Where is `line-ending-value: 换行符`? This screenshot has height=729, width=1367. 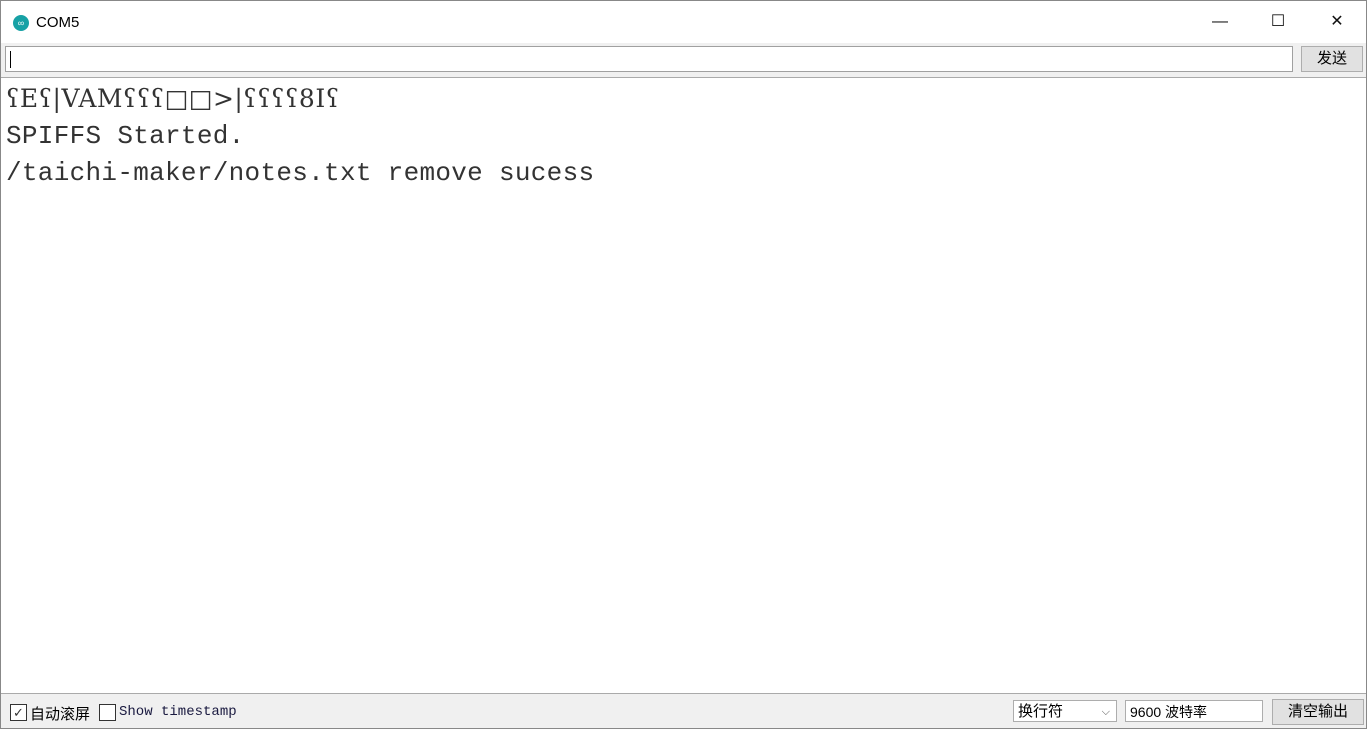
line-ending-value: 换行符 is located at coordinates (1041, 711).